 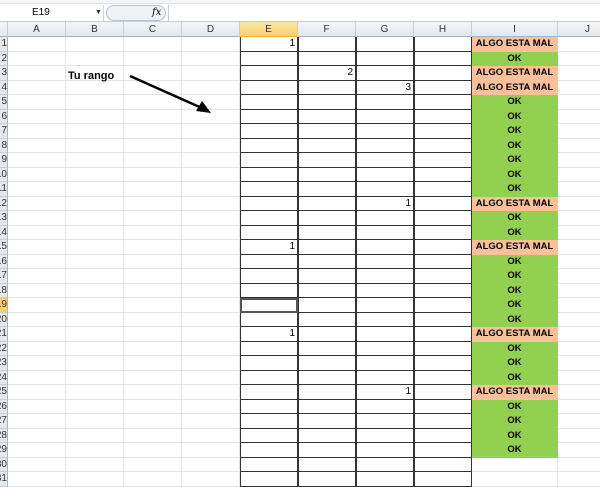 What do you see at coordinates (170, 93) in the screenshot?
I see `arrow-icon` at bounding box center [170, 93].